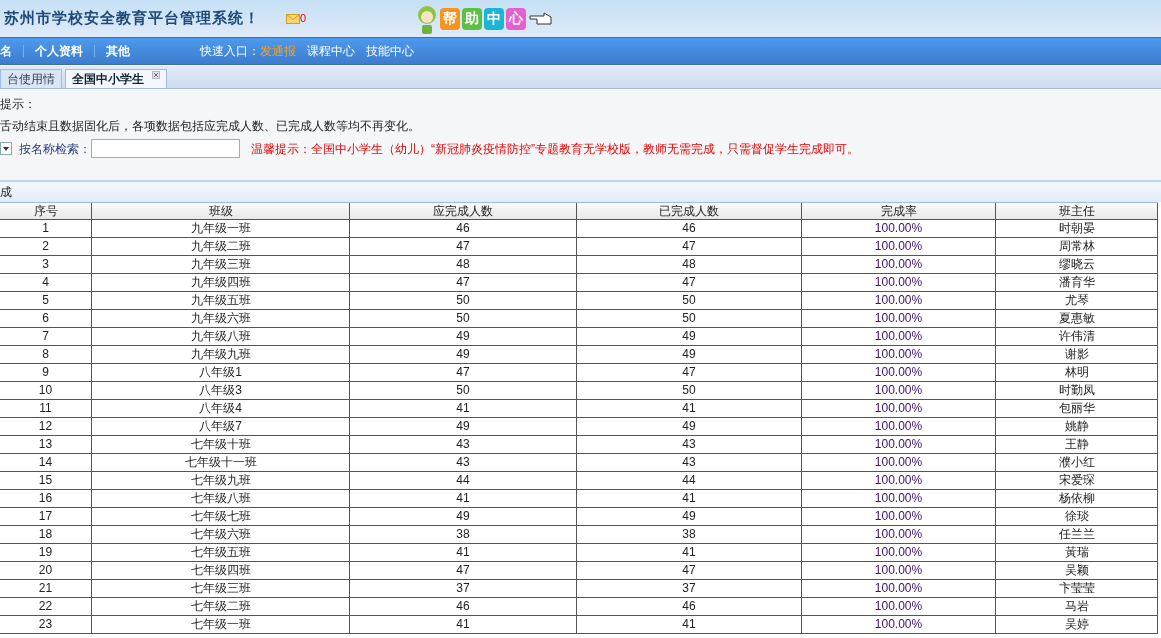 The image size is (1161, 638). Describe the element at coordinates (116, 78) in the screenshot. I see `tab: 全国中小学生` at that location.